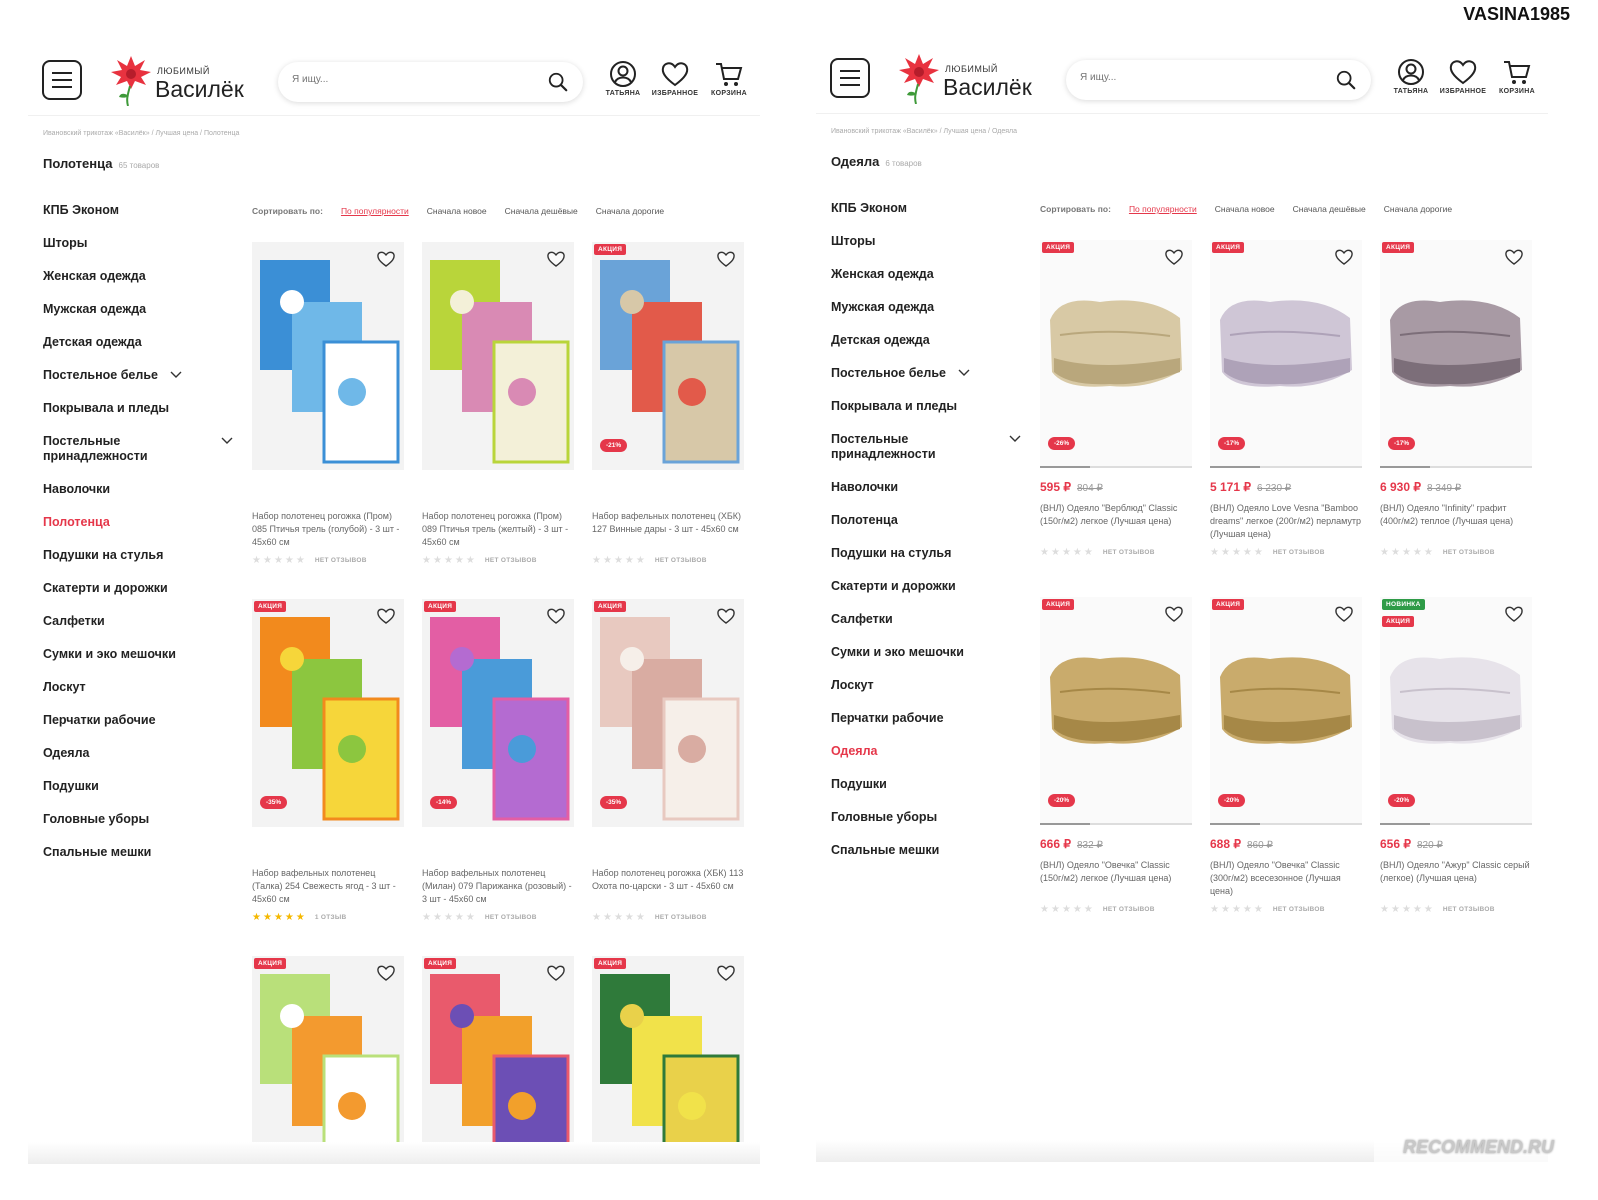  What do you see at coordinates (1116, 354) in the screenshot?
I see `product-image: АКЦИЯ -26%` at bounding box center [1116, 354].